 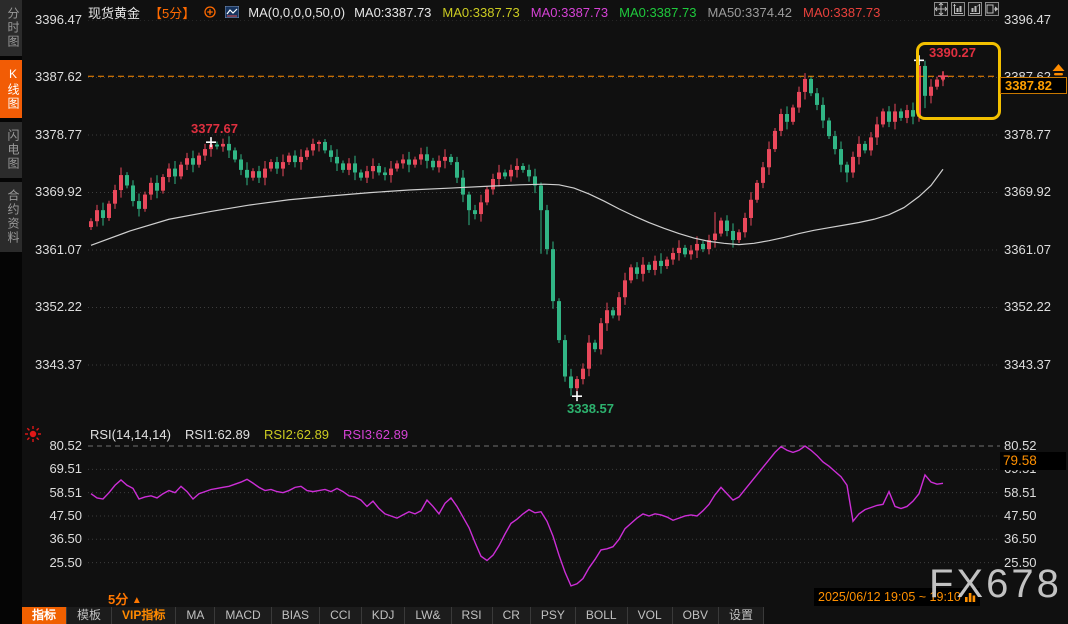 What do you see at coordinates (172, 12) in the screenshot?
I see `period-label: 【5分】` at bounding box center [172, 12].